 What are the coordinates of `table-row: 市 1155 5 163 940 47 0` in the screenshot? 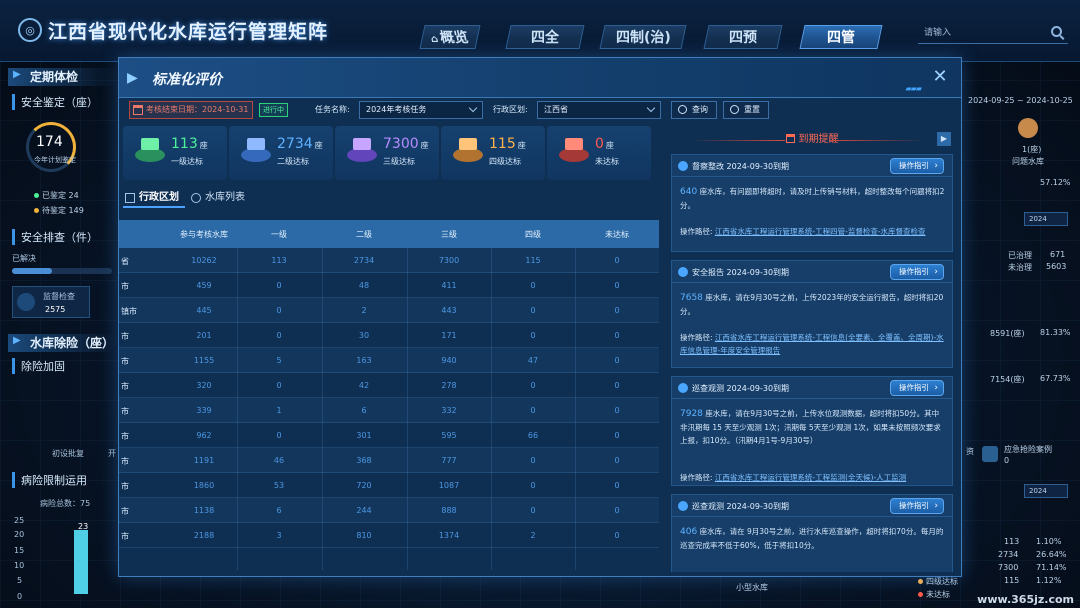 It's located at (389, 360).